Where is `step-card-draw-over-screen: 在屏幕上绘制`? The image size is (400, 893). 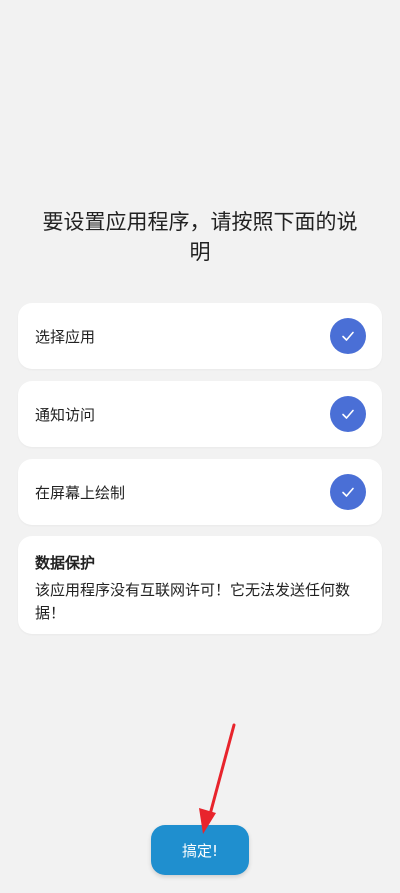
step-card-draw-over-screen: 在屏幕上绘制 is located at coordinates (200, 492).